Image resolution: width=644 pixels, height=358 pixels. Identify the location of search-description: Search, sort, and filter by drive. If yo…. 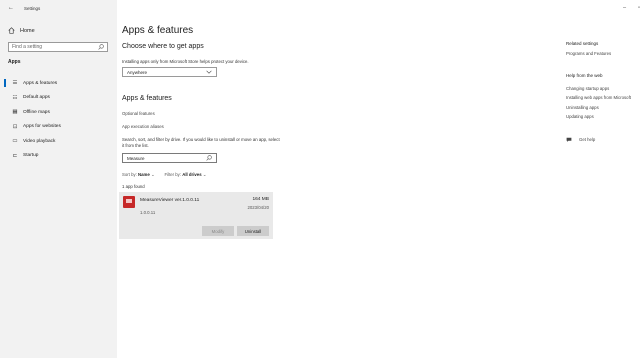
(201, 142).